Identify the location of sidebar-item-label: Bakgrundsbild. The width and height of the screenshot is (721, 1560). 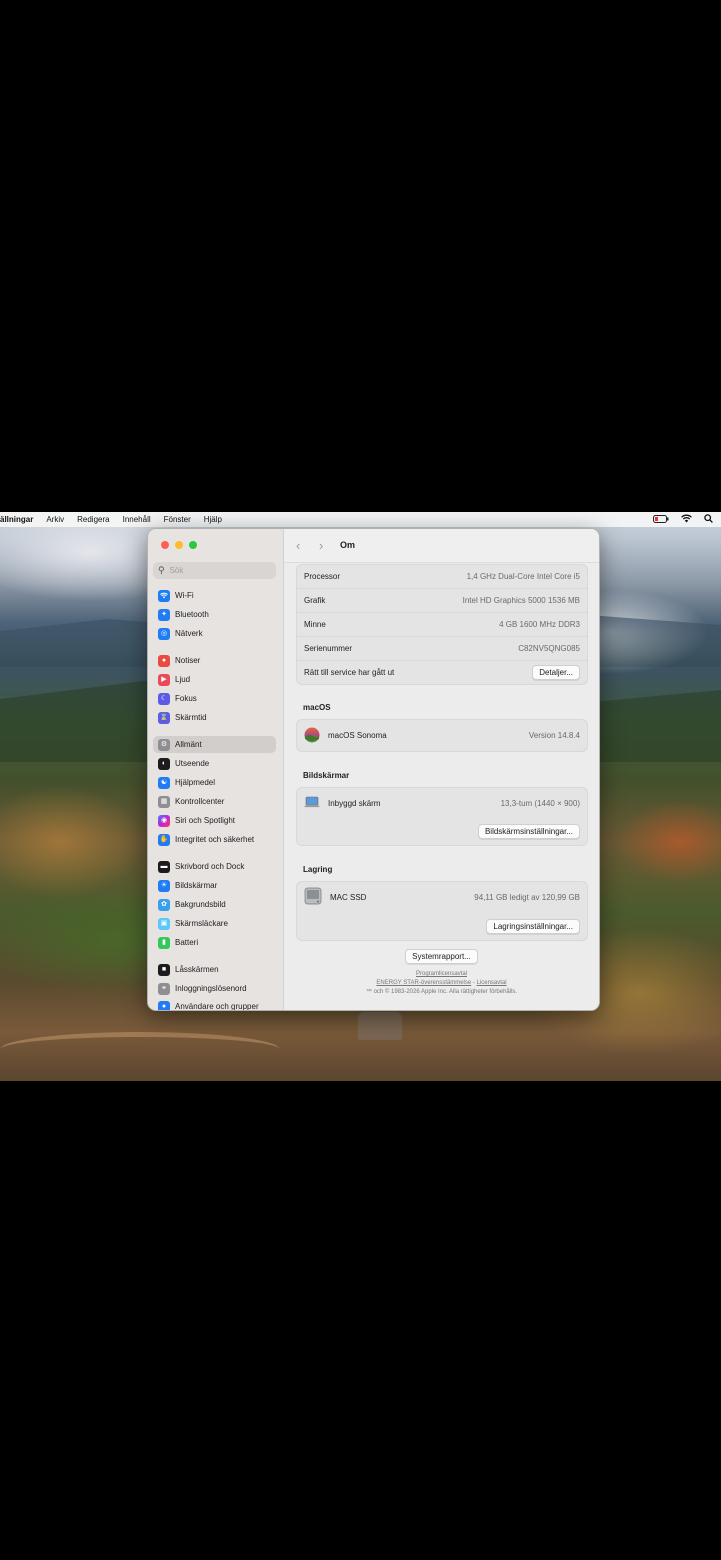
(200, 904).